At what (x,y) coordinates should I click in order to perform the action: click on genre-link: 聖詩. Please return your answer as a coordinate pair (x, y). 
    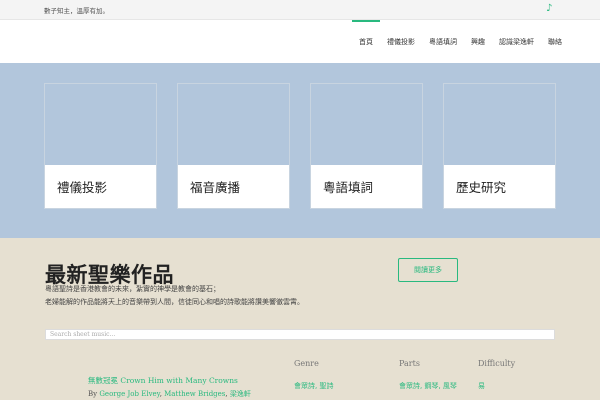
    Looking at the image, I should click on (326, 386).